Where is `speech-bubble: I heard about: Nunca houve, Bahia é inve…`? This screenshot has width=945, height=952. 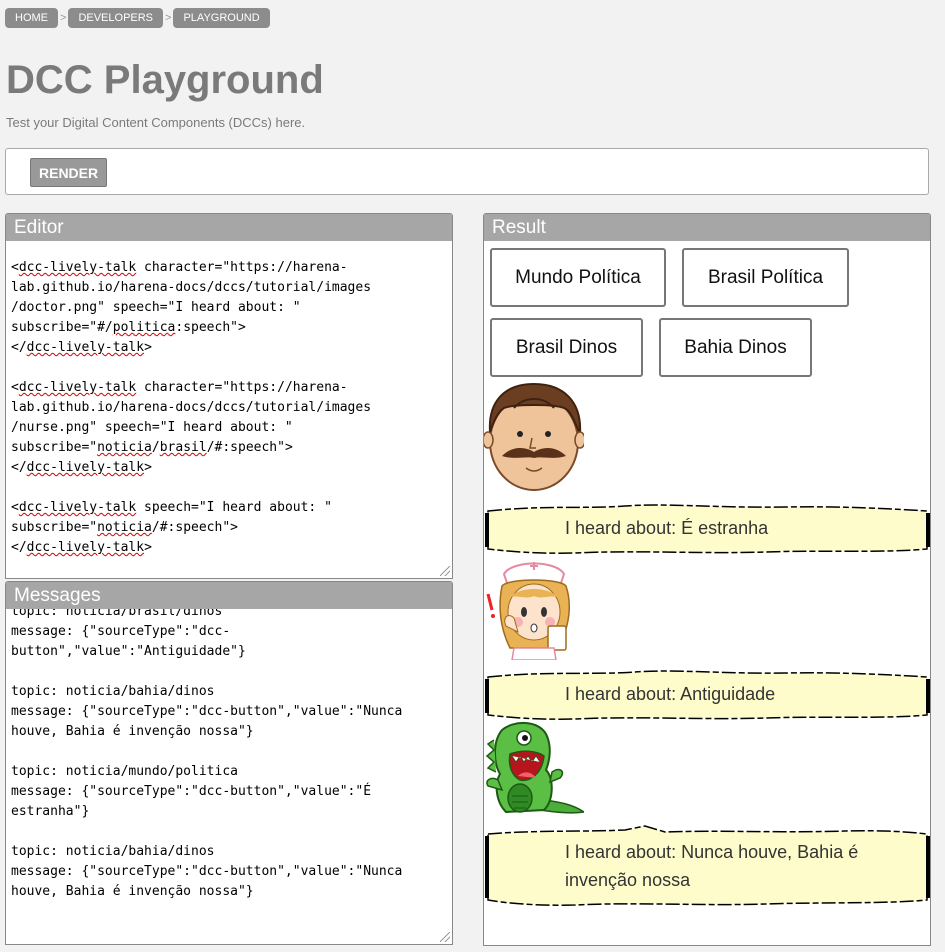
speech-bubble: I heard about: Nunca houve, Bahia é inve… is located at coordinates (707, 866).